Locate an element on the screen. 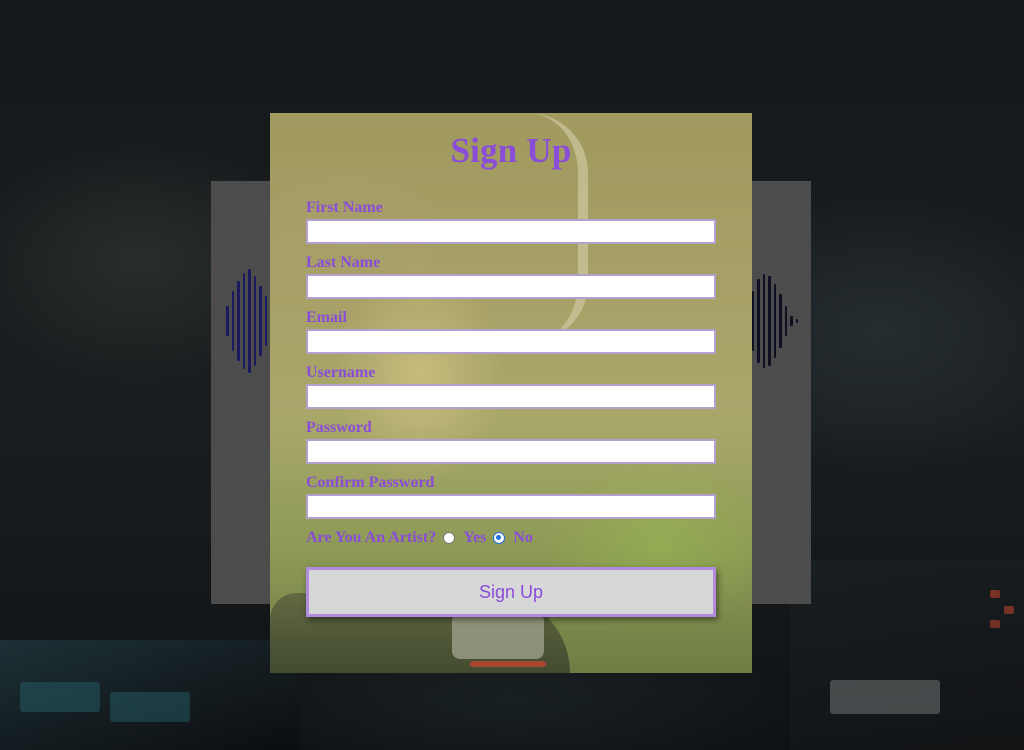  artist-question-row: Are You An Artist? Yes No is located at coordinates (419, 538).